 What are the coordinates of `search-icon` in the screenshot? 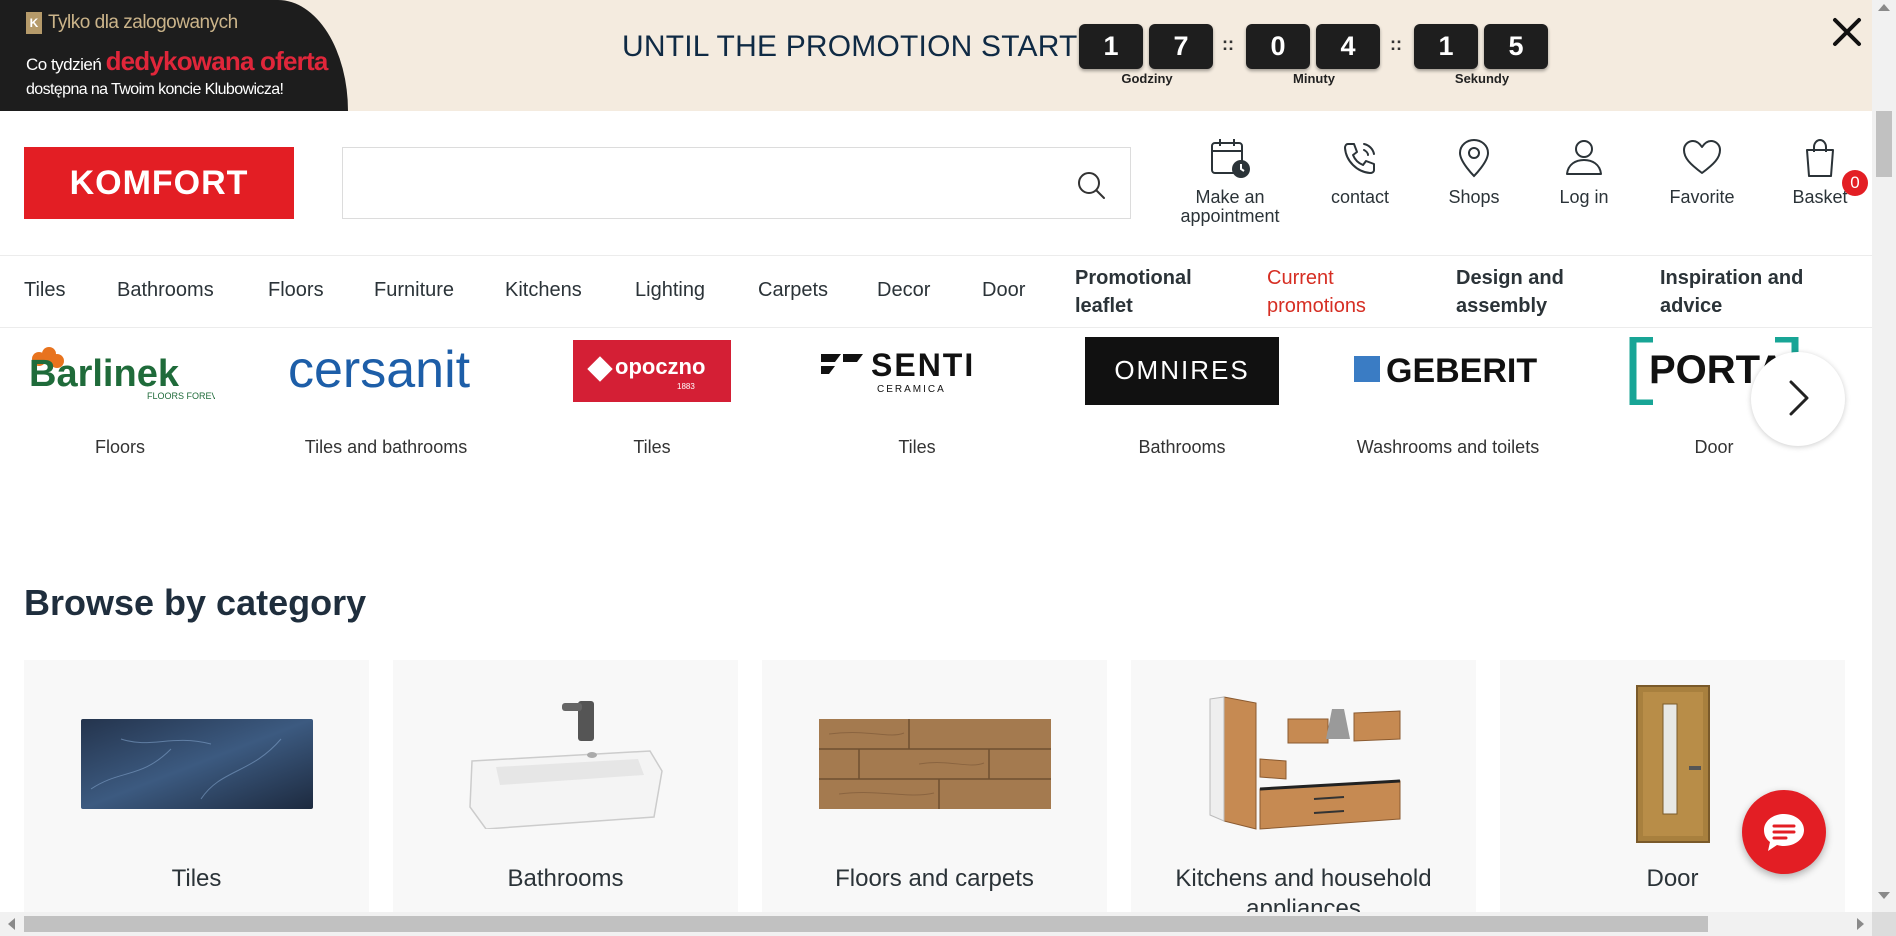 It's located at (1091, 185).